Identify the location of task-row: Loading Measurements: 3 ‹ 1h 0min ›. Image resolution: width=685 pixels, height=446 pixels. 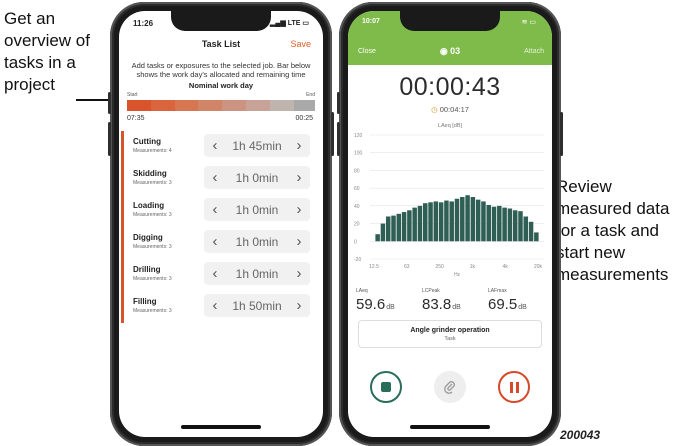
(222, 211).